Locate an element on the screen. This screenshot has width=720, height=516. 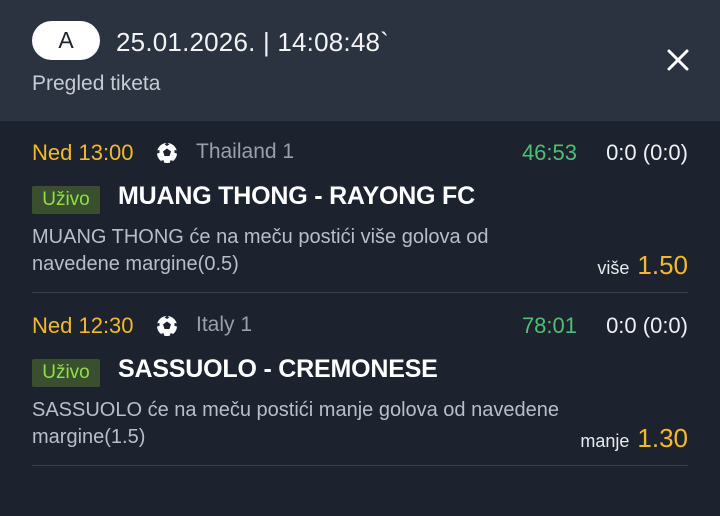
ticket-badge: A is located at coordinates (66, 40).